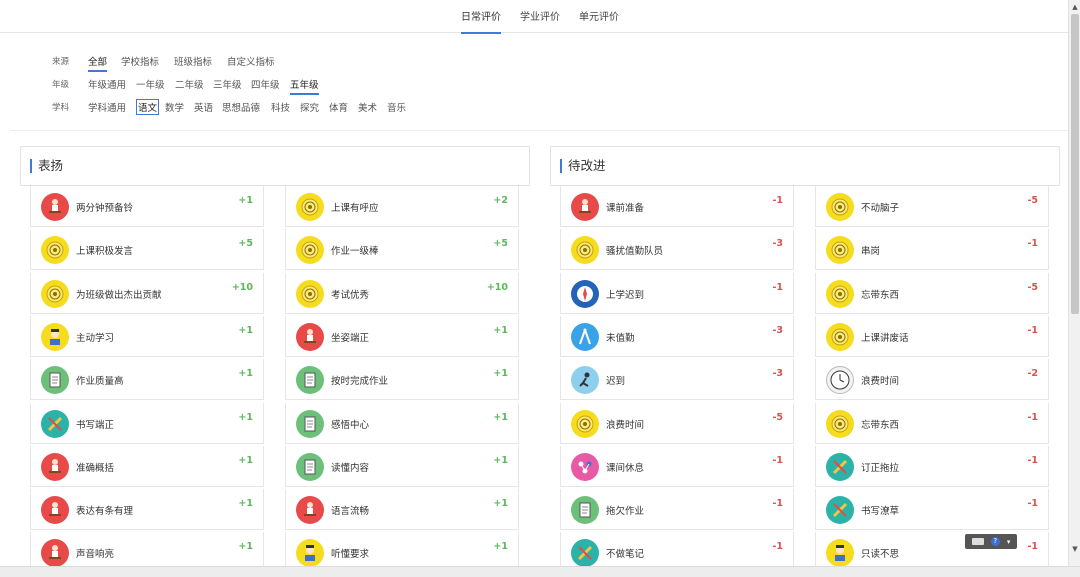 This screenshot has width=1080, height=577. I want to click on item-name: 上课讲废话, so click(885, 338).